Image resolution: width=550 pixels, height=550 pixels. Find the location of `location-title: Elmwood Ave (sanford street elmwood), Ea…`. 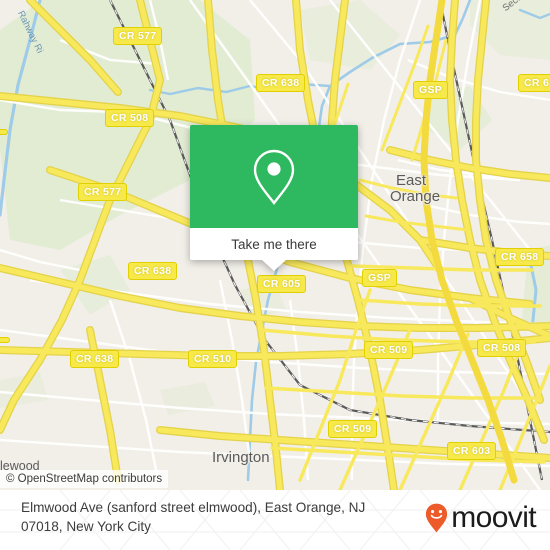

location-title: Elmwood Ave (sanford street elmwood), Ea… is located at coordinates (193, 517).